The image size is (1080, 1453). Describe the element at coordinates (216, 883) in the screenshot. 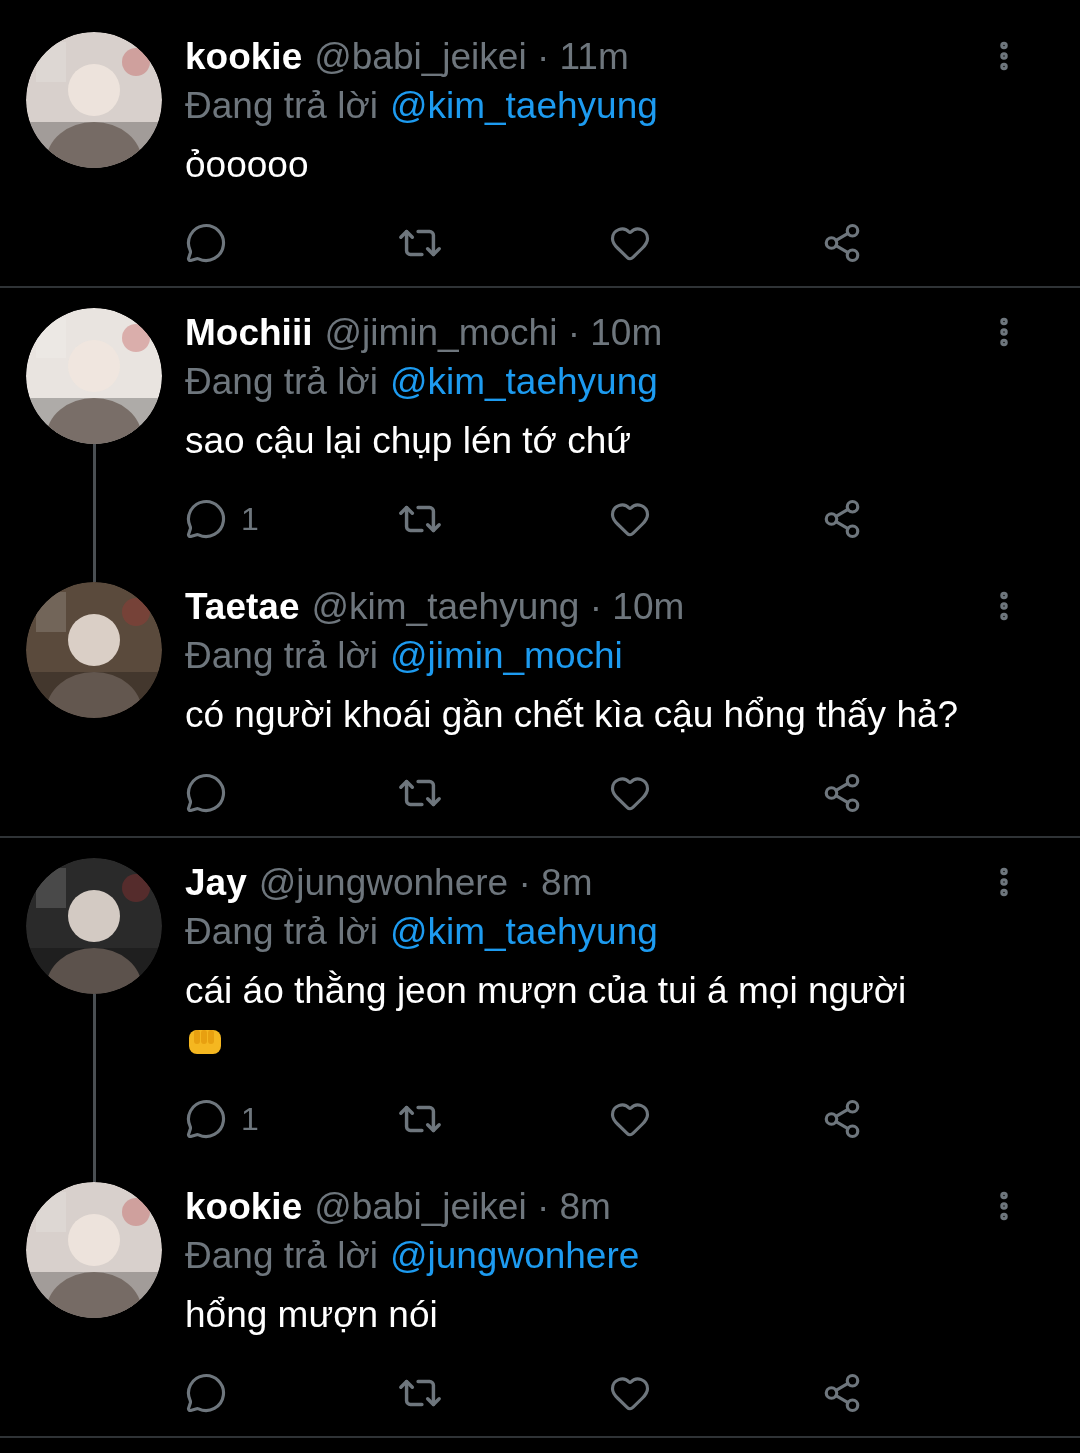

I see `user-name: Jay` at that location.